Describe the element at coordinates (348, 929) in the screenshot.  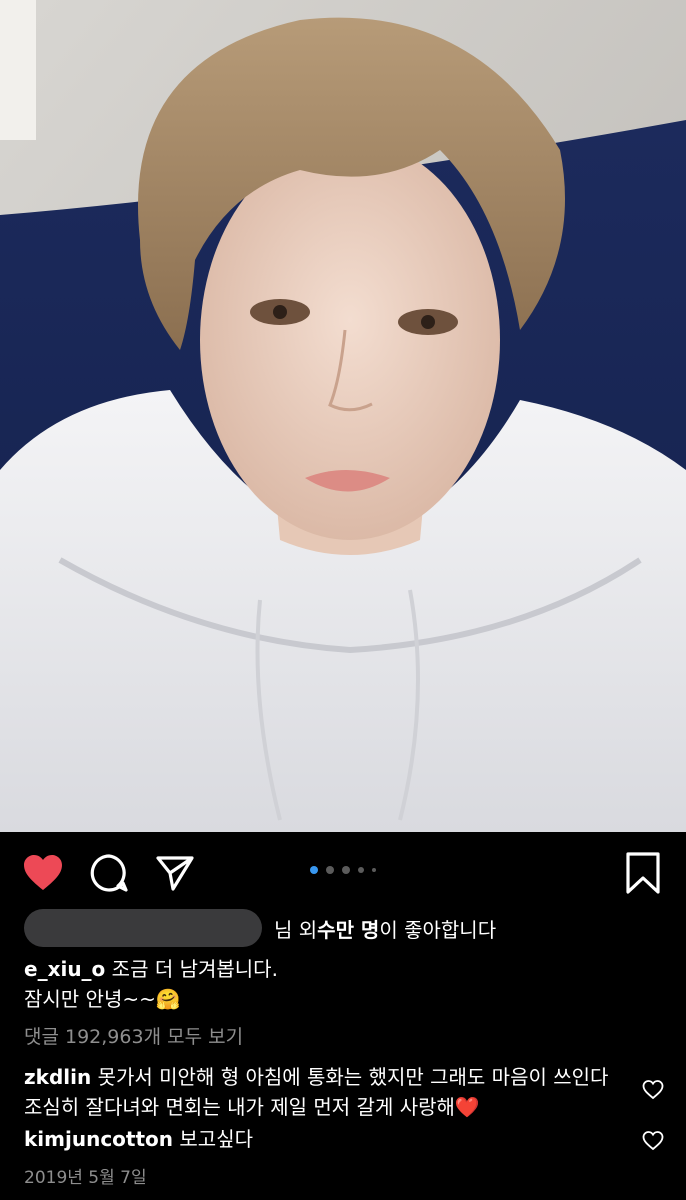
I see `likes-count: 수만 명` at that location.